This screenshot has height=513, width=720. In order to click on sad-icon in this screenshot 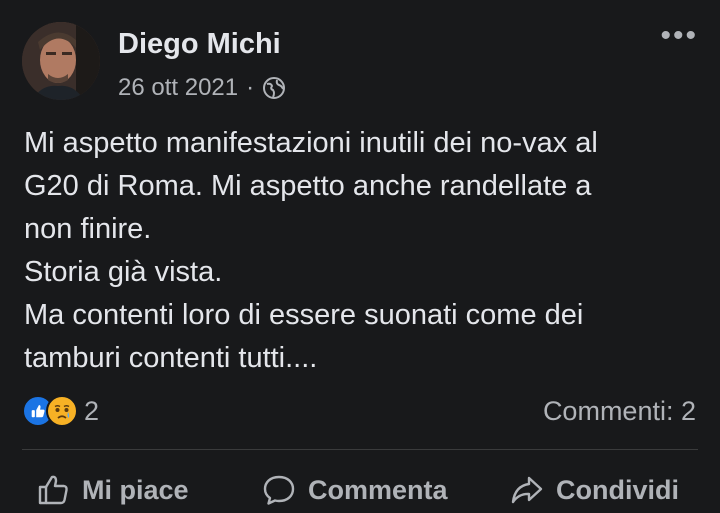, I will do `click(62, 411)`.